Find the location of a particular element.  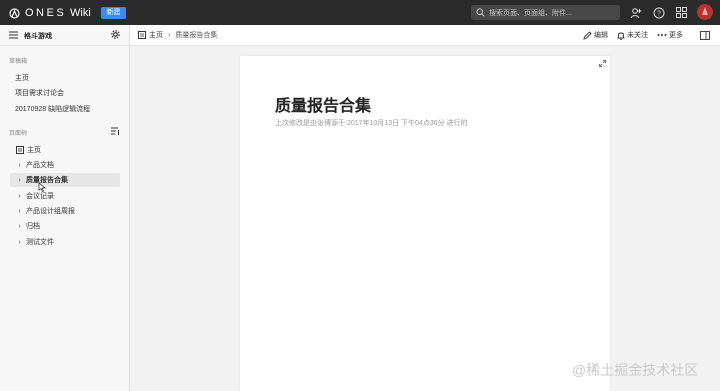

tree-item-label: 产品文档 is located at coordinates (40, 165).